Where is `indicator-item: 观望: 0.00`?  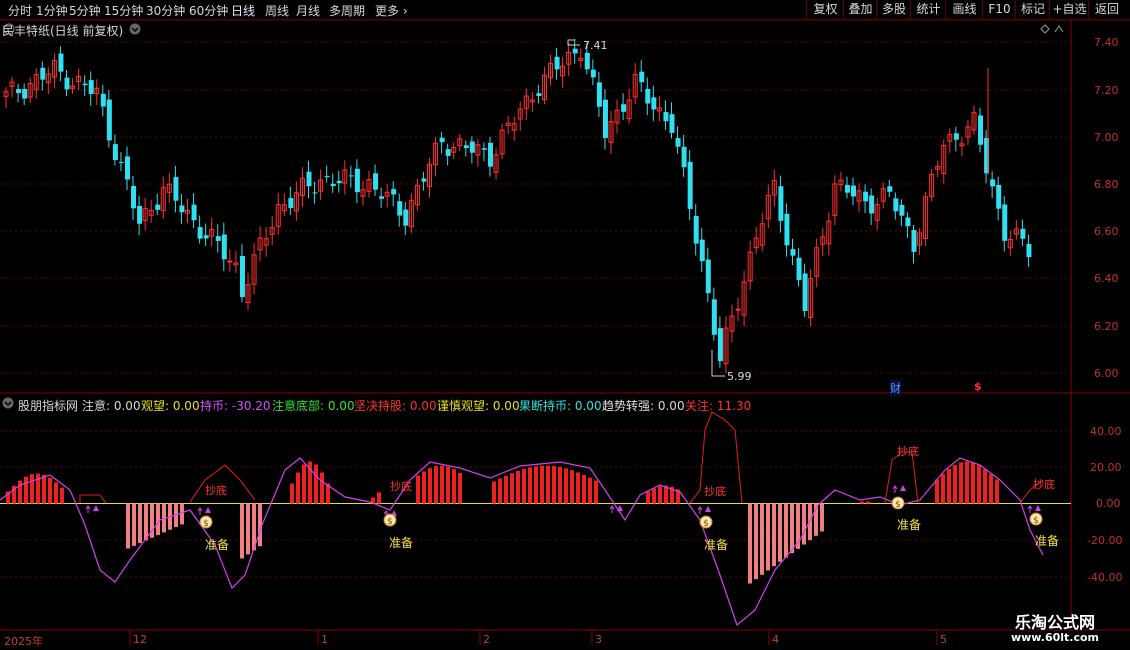 indicator-item: 观望: 0.00 is located at coordinates (170, 405).